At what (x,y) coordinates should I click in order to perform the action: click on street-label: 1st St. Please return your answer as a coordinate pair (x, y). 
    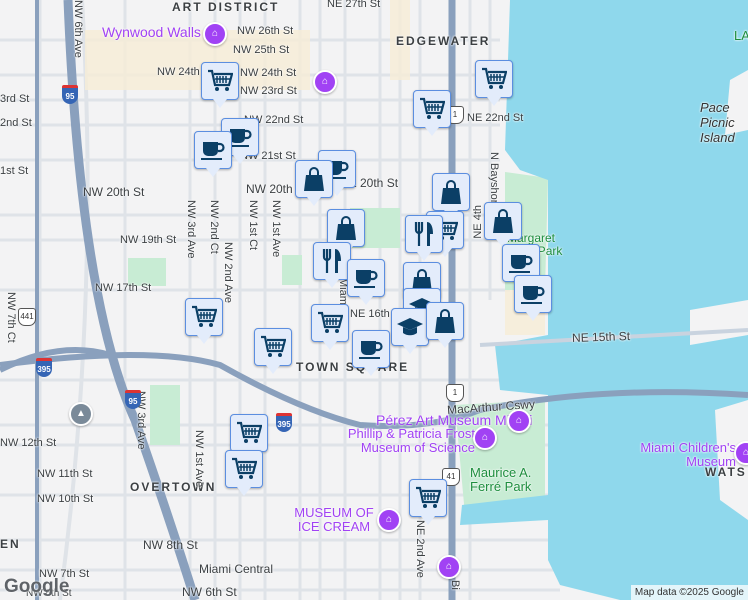
    Looking at the image, I should click on (14, 171).